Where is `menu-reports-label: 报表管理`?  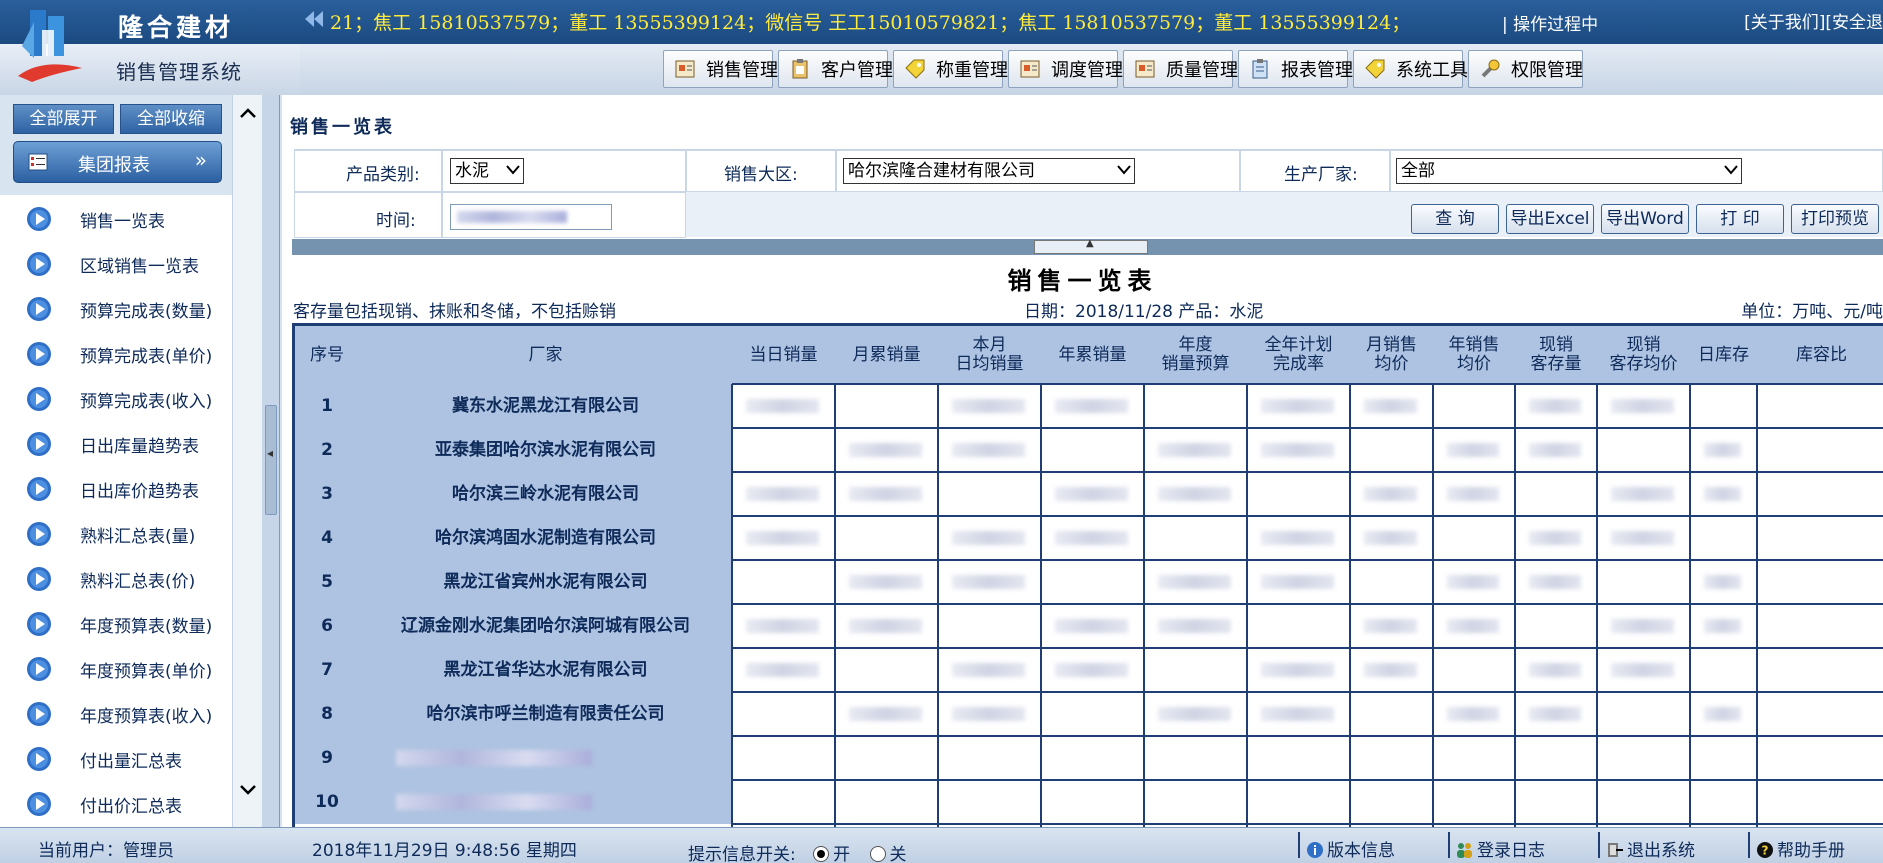
menu-reports-label: 报表管理 is located at coordinates (1317, 70).